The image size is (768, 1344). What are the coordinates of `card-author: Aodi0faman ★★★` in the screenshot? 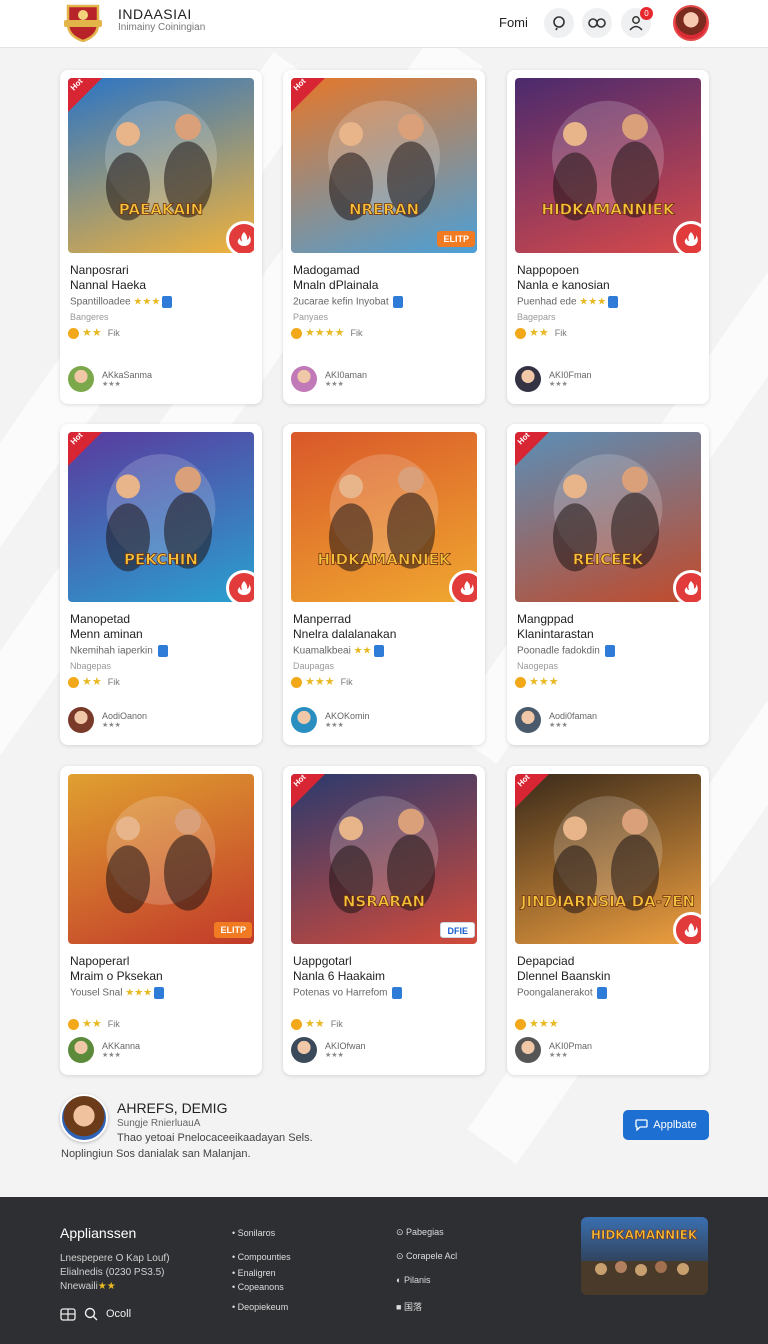 It's located at (556, 720).